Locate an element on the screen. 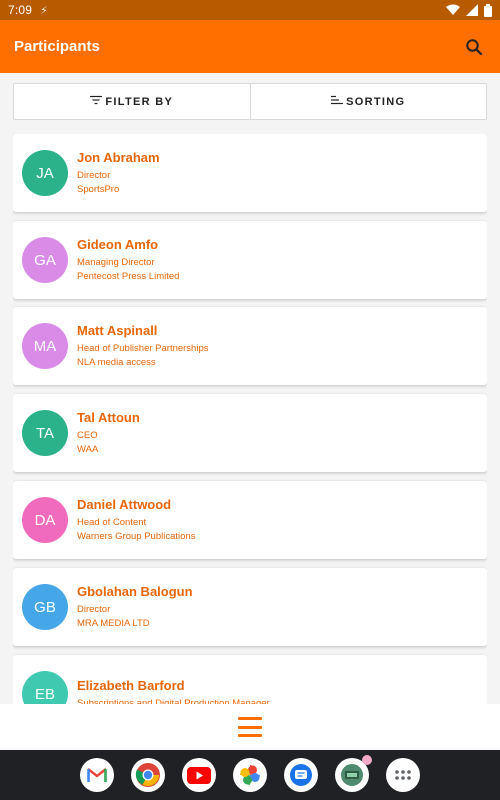  avatar: EB is located at coordinates (45, 687).